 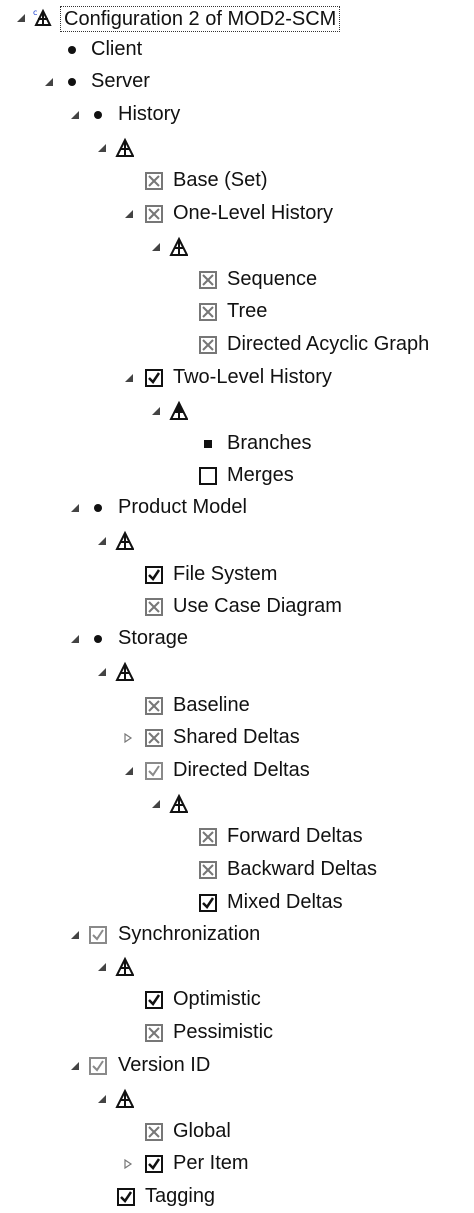 What do you see at coordinates (211, 1163) in the screenshot?
I see `tree-row-label: Per Item` at bounding box center [211, 1163].